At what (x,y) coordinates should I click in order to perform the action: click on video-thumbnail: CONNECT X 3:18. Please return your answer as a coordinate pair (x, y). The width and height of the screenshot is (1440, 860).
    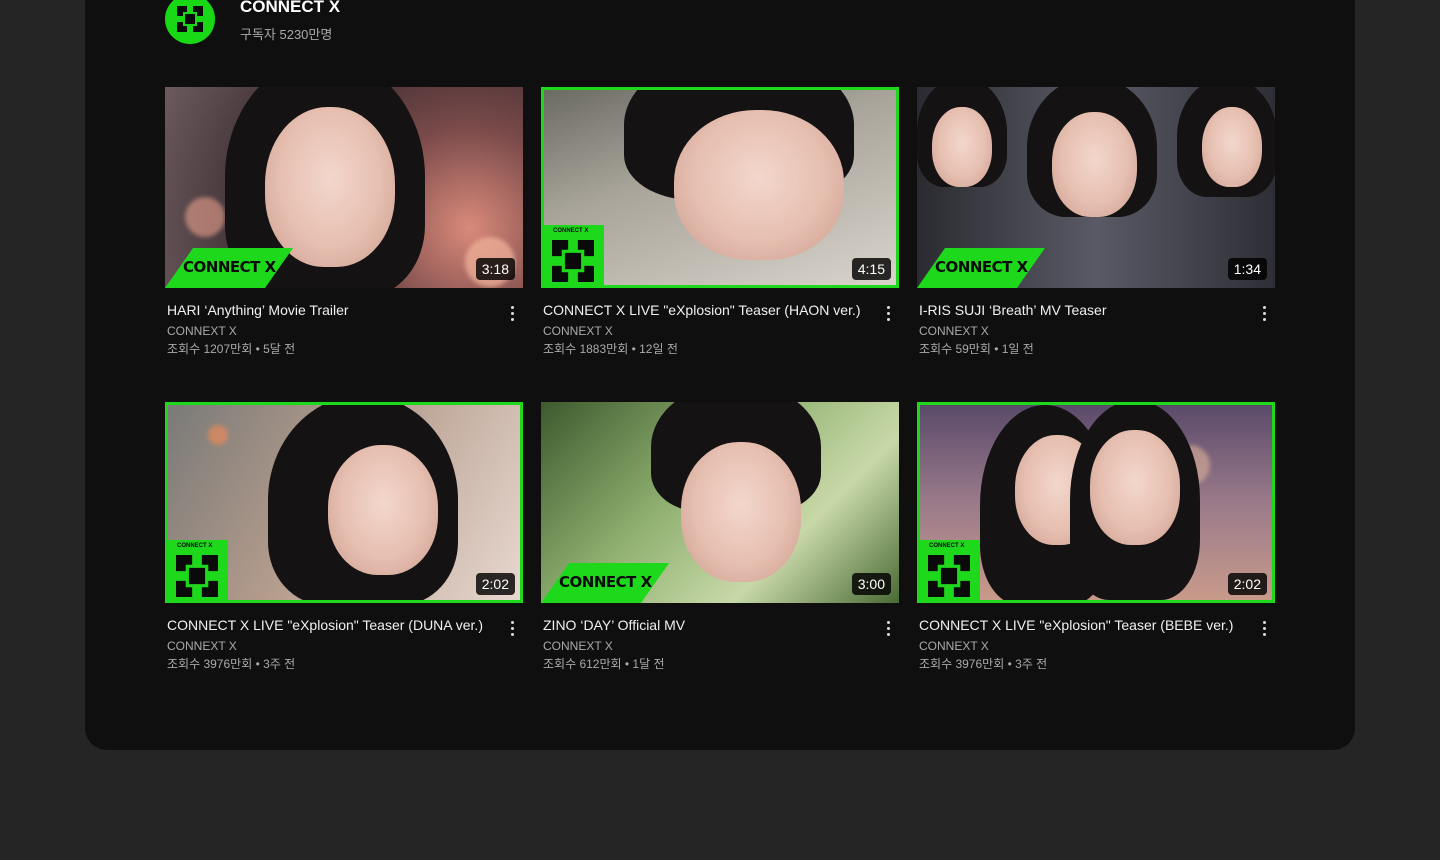
    Looking at the image, I should click on (344, 187).